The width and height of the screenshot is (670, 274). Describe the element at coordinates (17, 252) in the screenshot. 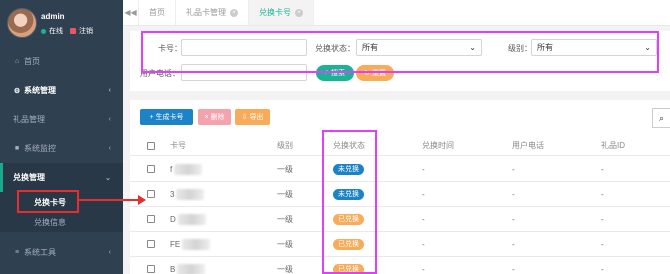

I see `list-icon: ≡` at that location.